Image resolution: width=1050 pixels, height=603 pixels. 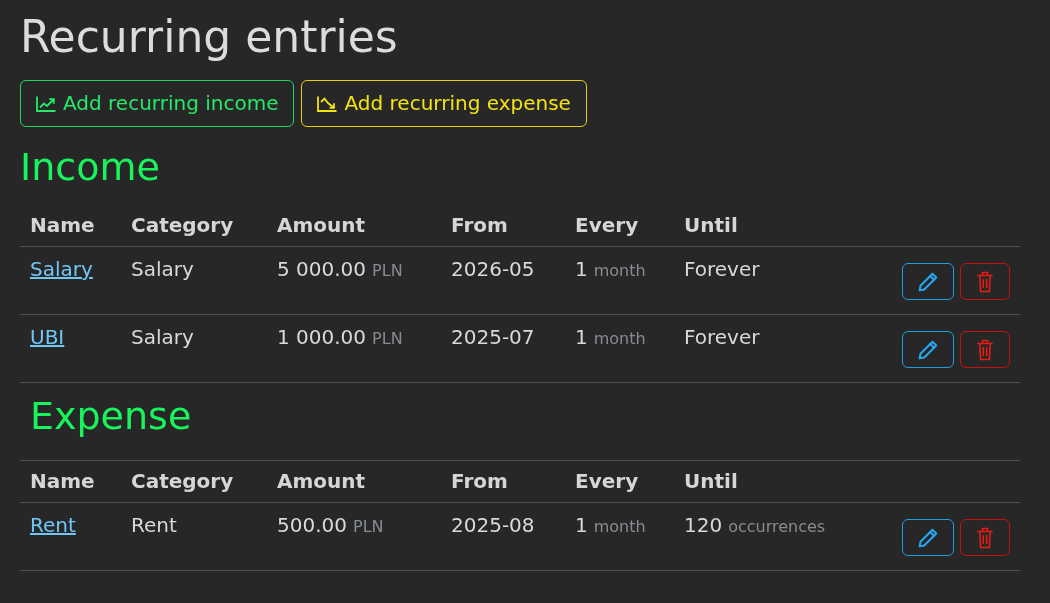 What do you see at coordinates (90, 167) in the screenshot?
I see `section-heading: Income` at bounding box center [90, 167].